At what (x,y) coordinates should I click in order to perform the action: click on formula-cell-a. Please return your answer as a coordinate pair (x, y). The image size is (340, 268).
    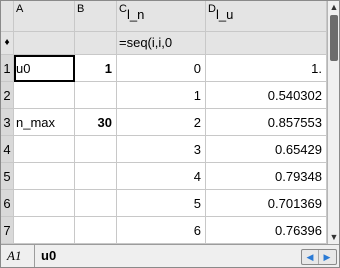
    Looking at the image, I should click on (44, 43).